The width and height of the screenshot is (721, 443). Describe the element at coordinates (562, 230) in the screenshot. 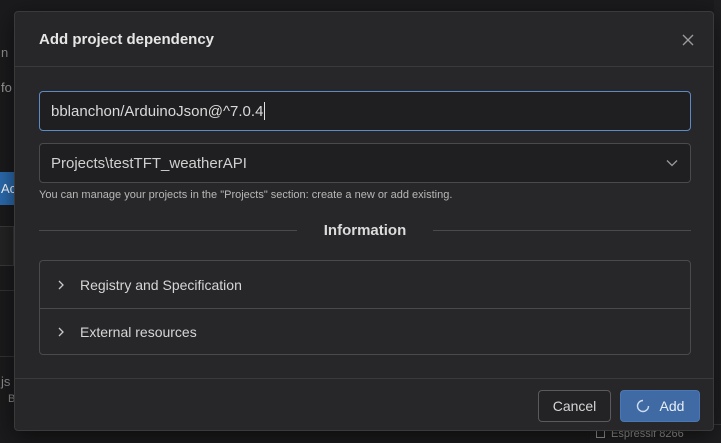

I see `divider-line` at that location.